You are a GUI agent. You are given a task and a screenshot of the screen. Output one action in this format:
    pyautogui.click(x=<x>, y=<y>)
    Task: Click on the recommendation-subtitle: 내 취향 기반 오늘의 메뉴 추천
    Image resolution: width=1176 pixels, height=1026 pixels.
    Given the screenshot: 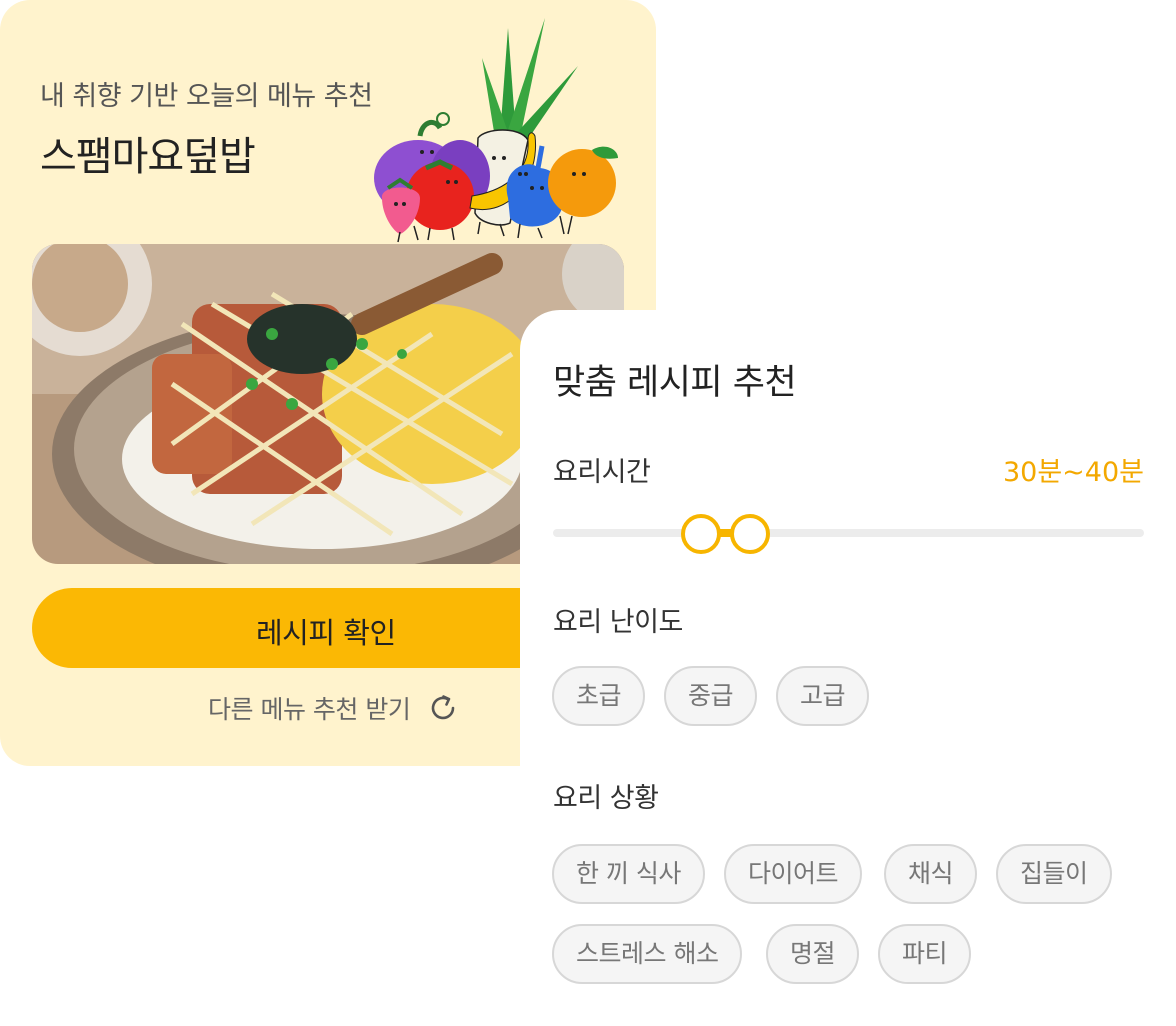 What is the action you would take?
    pyautogui.click(x=206, y=96)
    